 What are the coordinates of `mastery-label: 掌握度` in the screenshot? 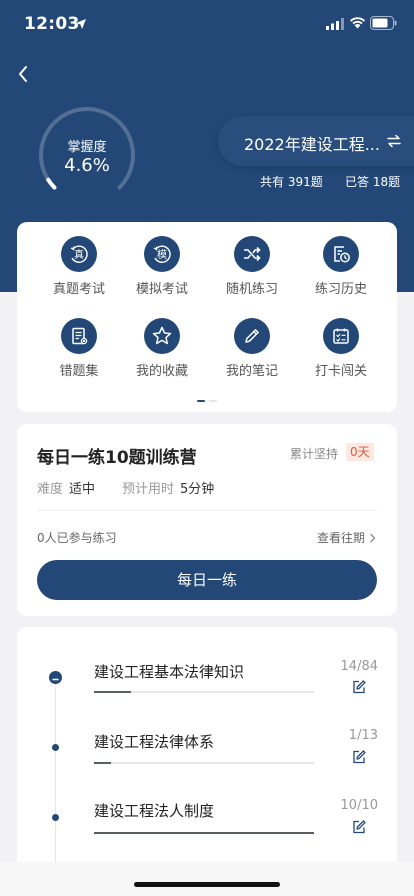 It's located at (87, 147).